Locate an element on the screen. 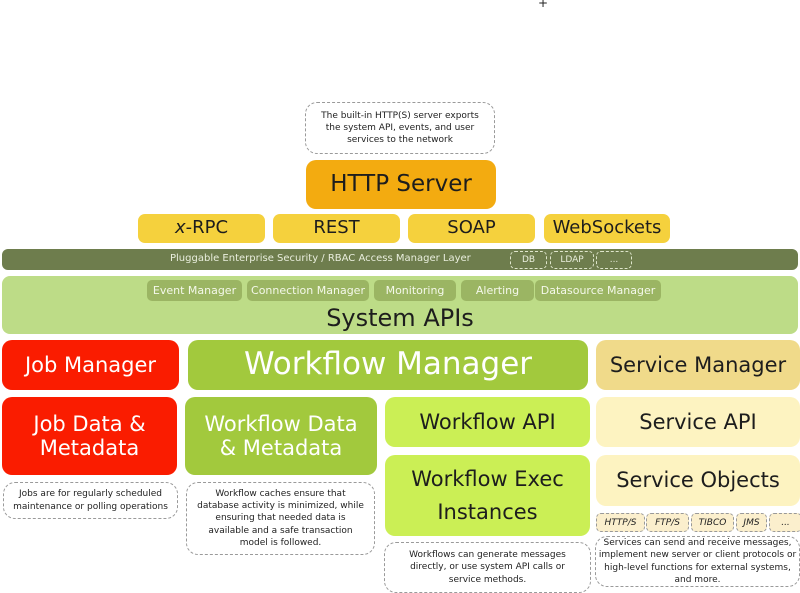 This screenshot has width=800, height=593. workflow-exec-label: Workflow Exec Instances is located at coordinates (487, 495).